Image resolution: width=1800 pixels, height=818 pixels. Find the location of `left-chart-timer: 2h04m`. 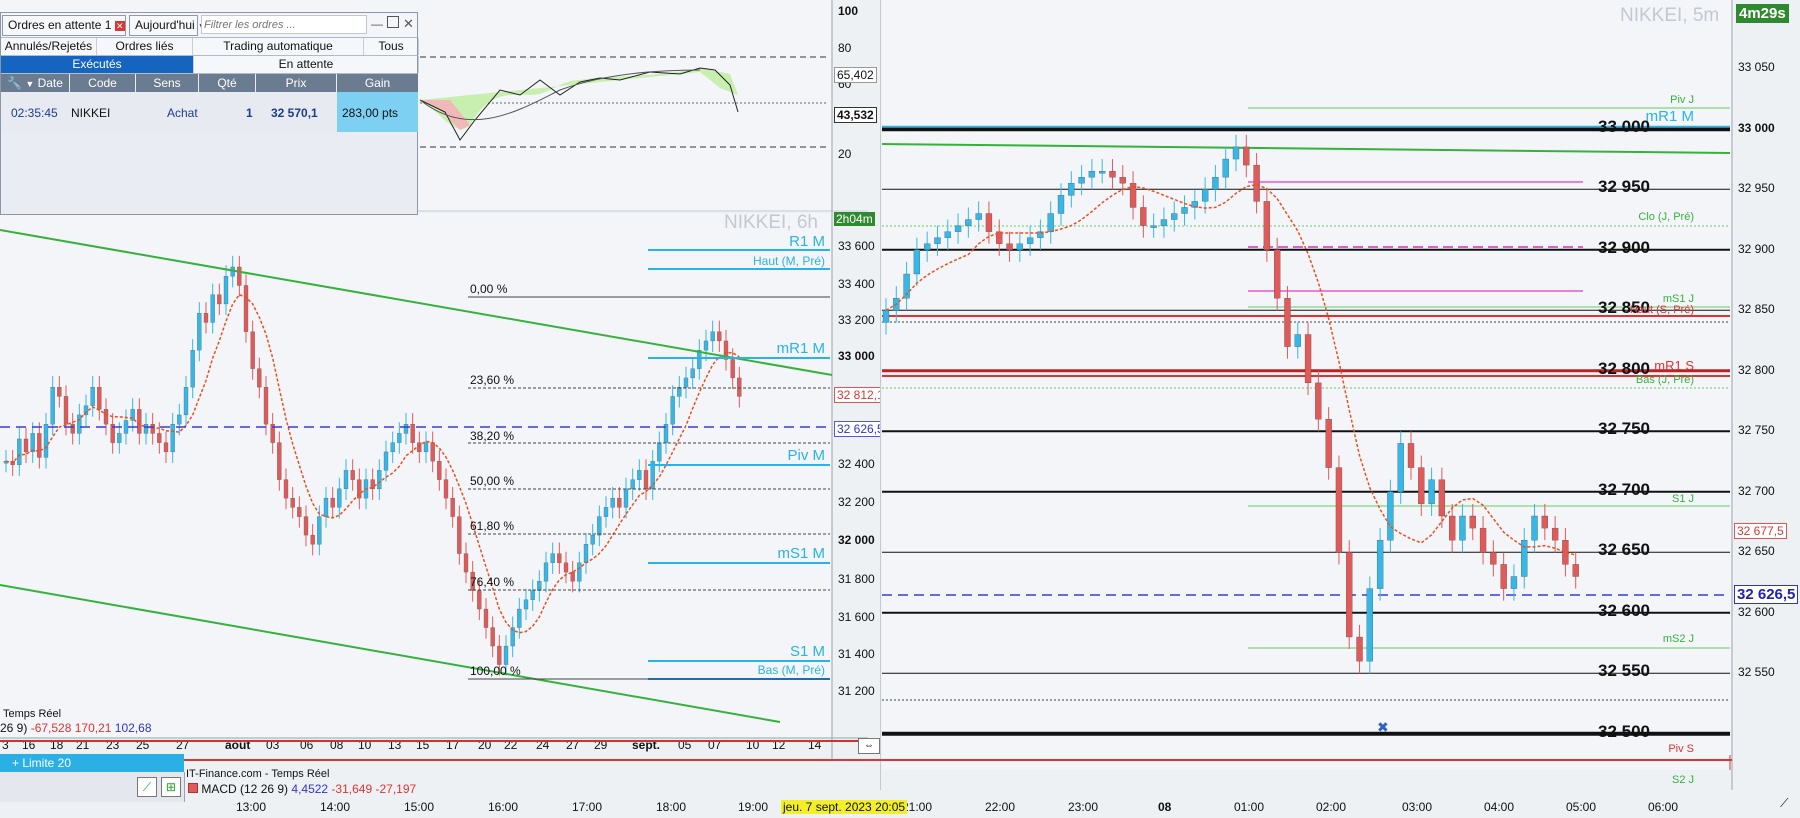

left-chart-timer: 2h04m is located at coordinates (854, 219).